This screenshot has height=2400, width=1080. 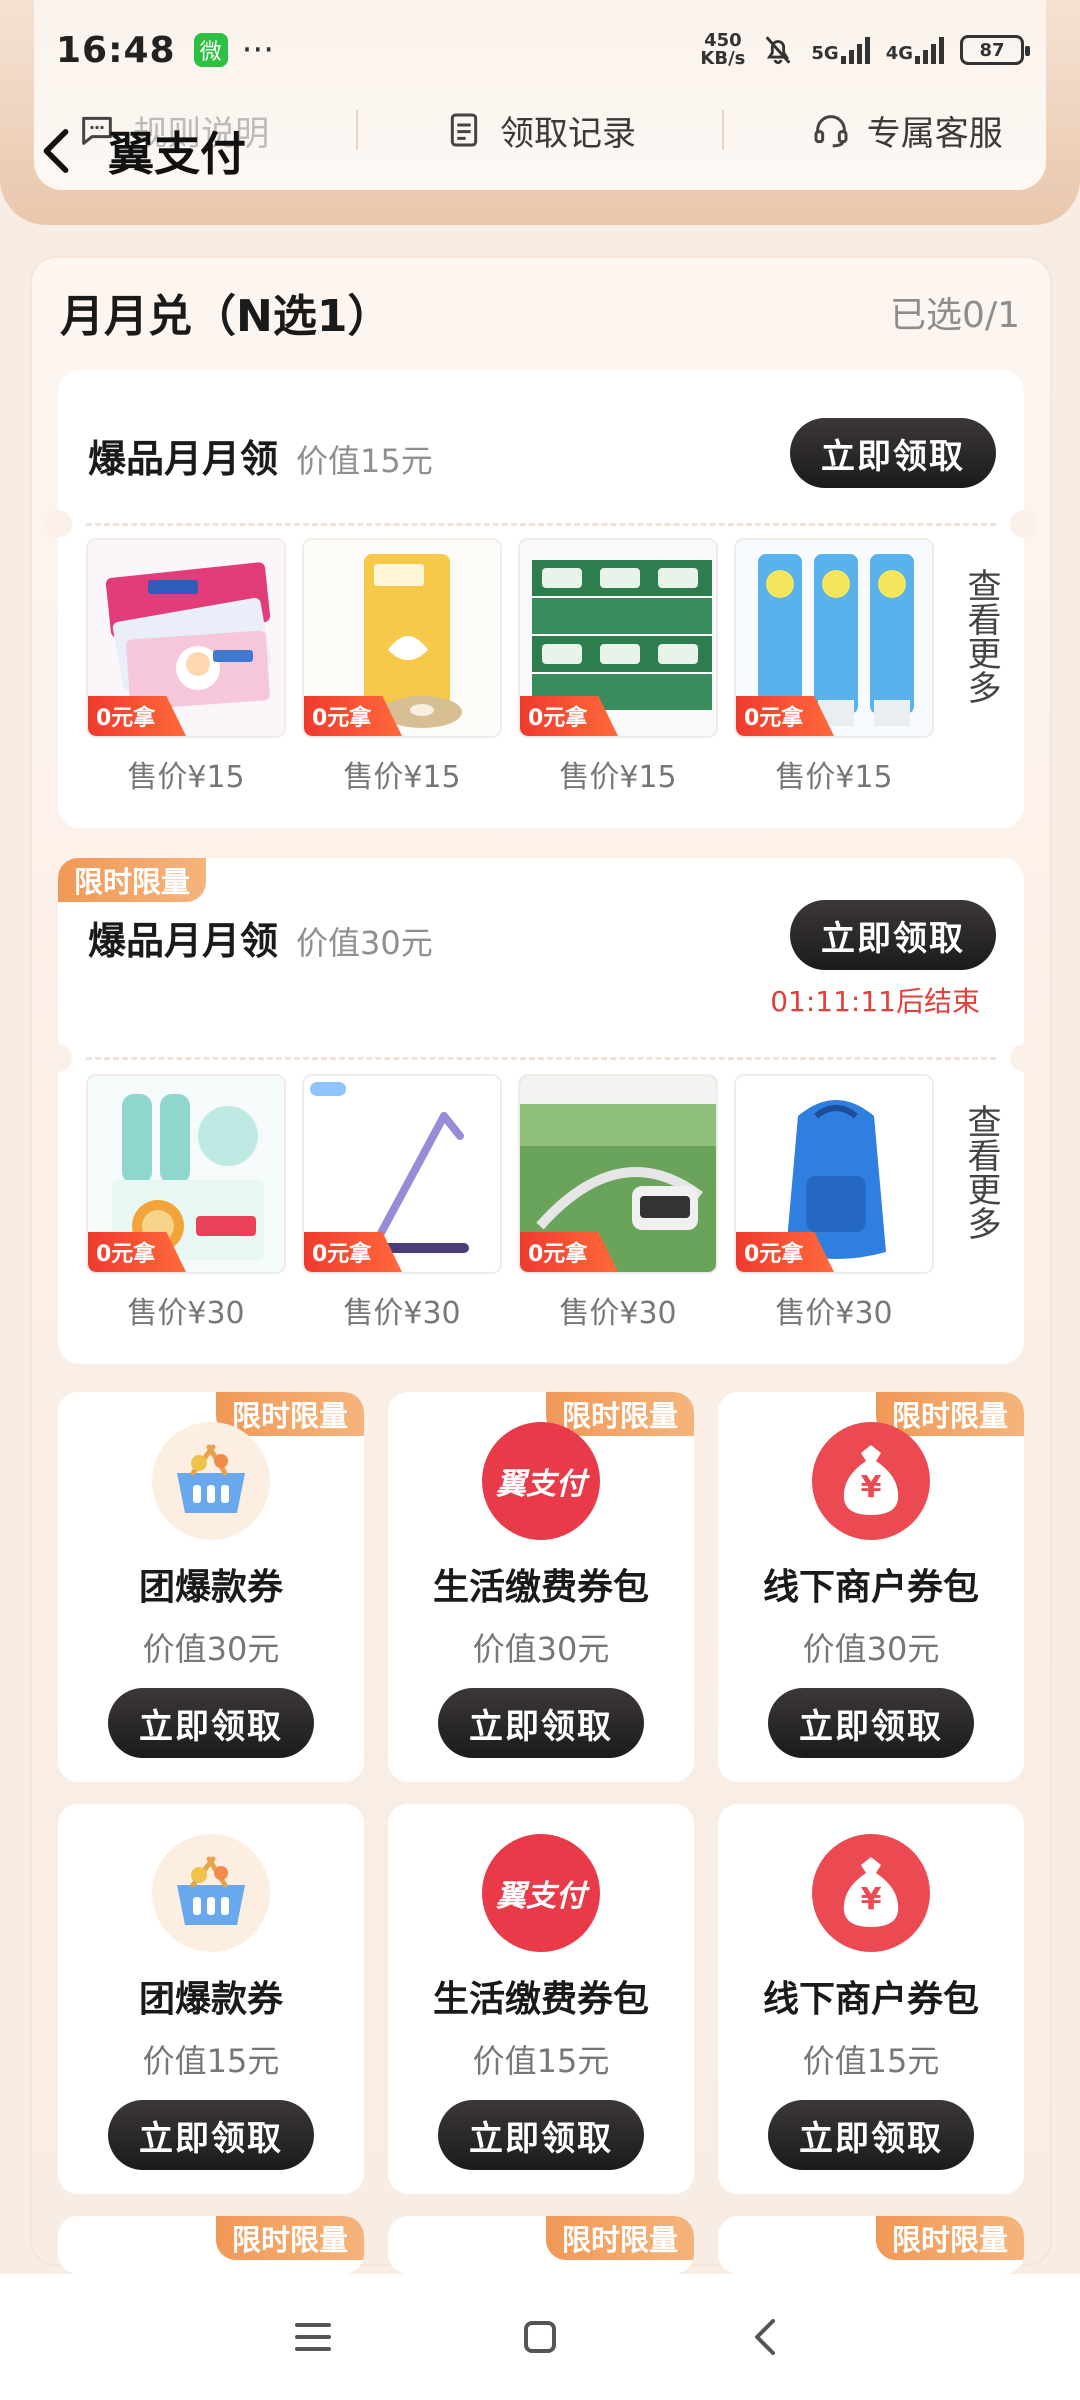 I want to click on app-title: 翼支付, so click(x=177, y=154).